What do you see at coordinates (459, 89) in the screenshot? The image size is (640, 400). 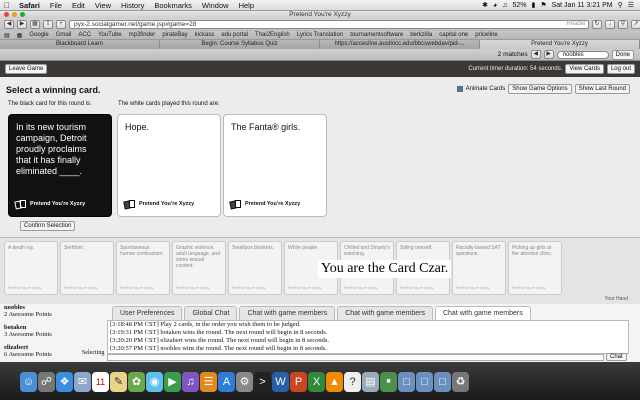 I see `animate-cards-checkbox` at bounding box center [459, 89].